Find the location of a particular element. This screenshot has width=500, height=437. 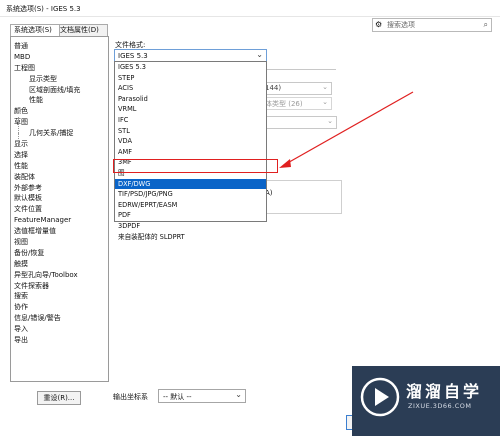

tree-item-sketch: 草图 is located at coordinates (47, 122).